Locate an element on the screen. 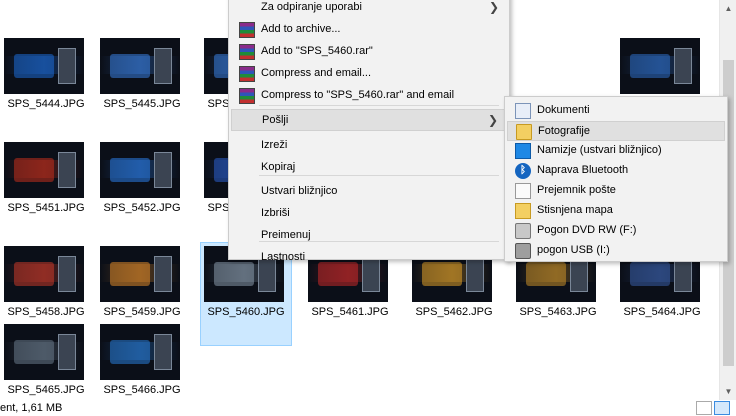 Image resolution: width=736 pixels, height=416 pixels. bluetooth-icon: ᛒ is located at coordinates (523, 171).